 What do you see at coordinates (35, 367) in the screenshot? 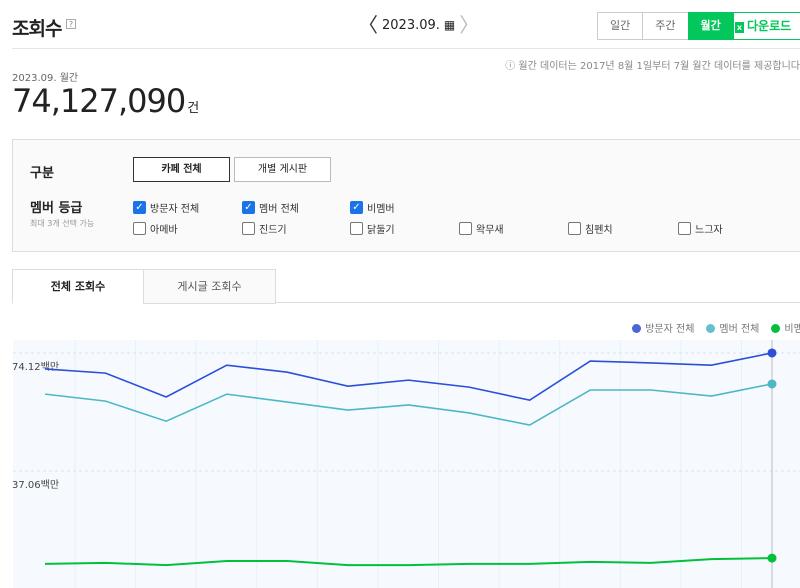
I see `y-tick-label: 74.12백만` at bounding box center [35, 367].